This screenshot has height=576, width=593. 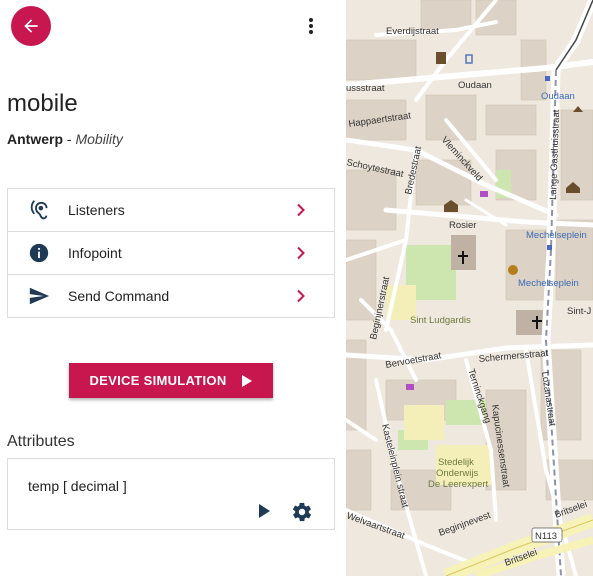 I want to click on menu-item-infopoint: Infopoint, so click(x=171, y=253).